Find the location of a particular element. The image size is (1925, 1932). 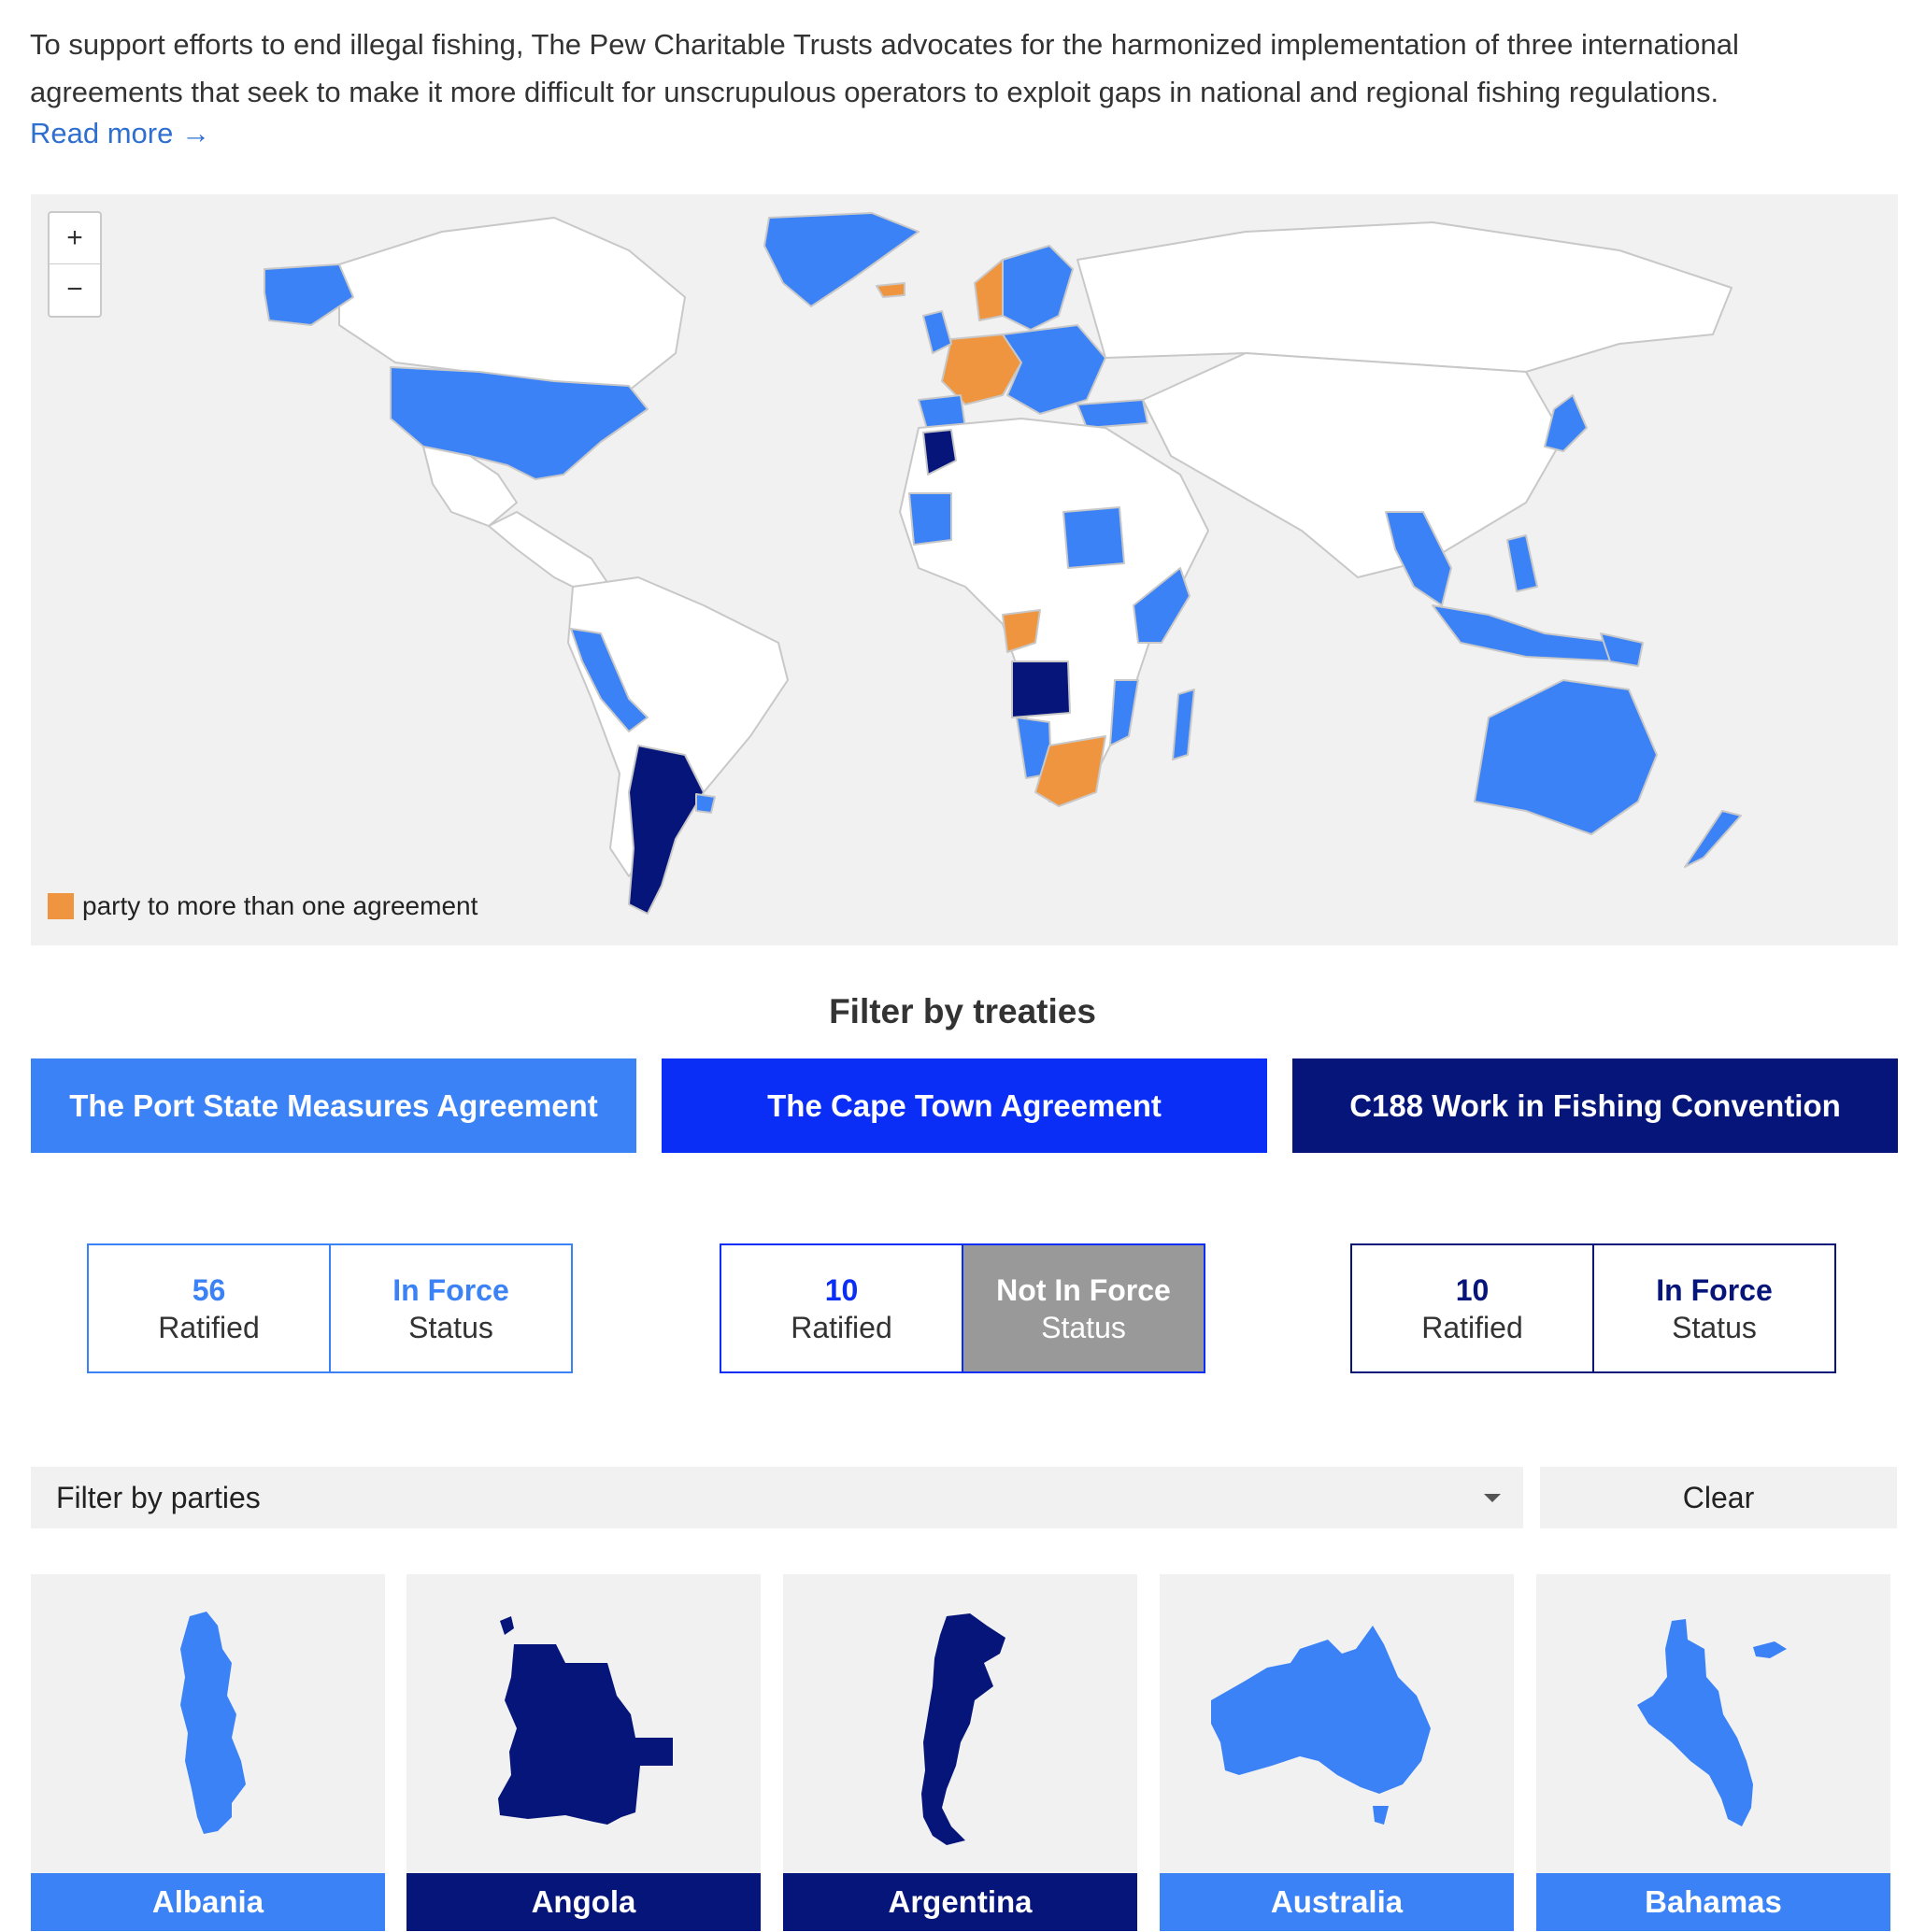

country-card-bahamas: Bahamas is located at coordinates (1713, 1753).